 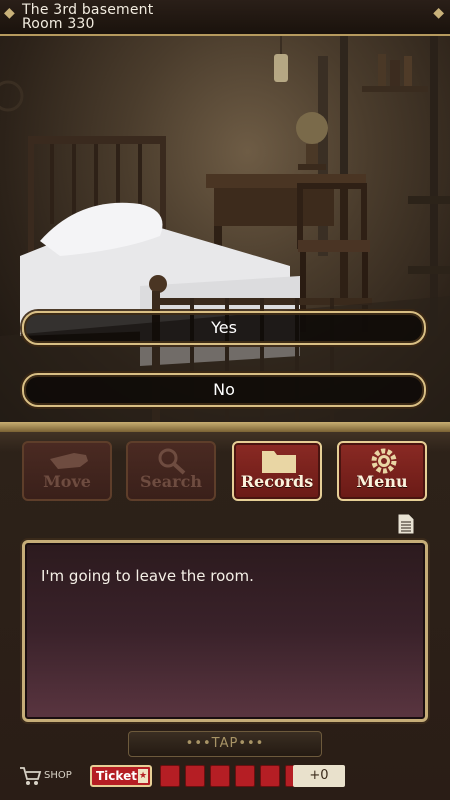 I want to click on hand-pointing-icon, so click(x=69, y=461).